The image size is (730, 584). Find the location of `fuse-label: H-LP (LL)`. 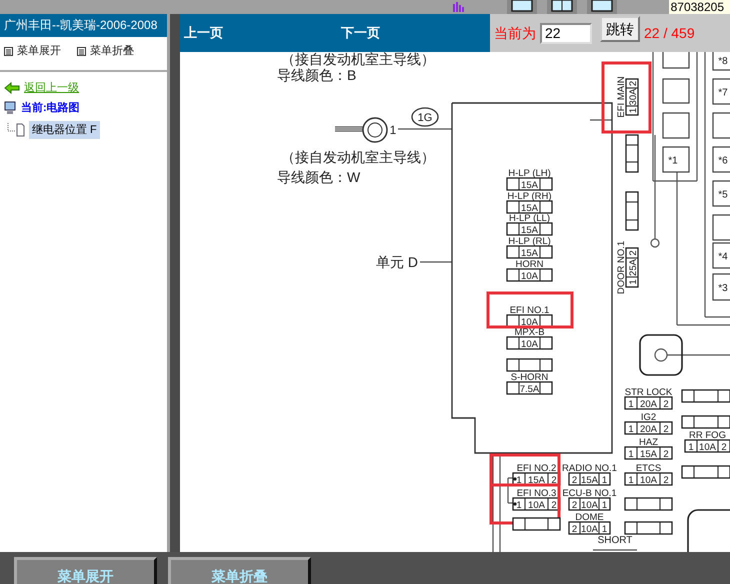

fuse-label: H-LP (LL) is located at coordinates (529, 218).